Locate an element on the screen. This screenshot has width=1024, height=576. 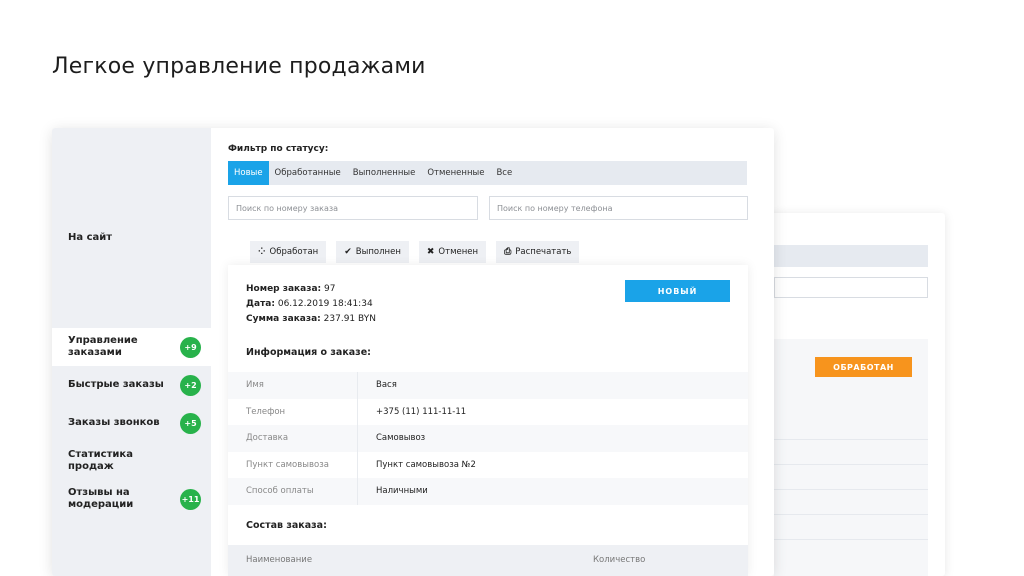
sidebar-item-quick-orders: Быстрые заказы +2 is located at coordinates (131, 385).